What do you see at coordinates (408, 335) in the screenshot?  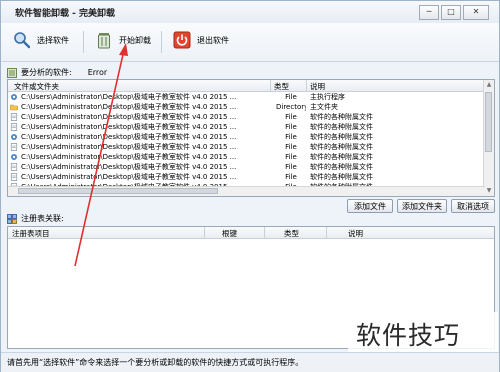 I see `watermark-text: 软件技巧` at bounding box center [408, 335].